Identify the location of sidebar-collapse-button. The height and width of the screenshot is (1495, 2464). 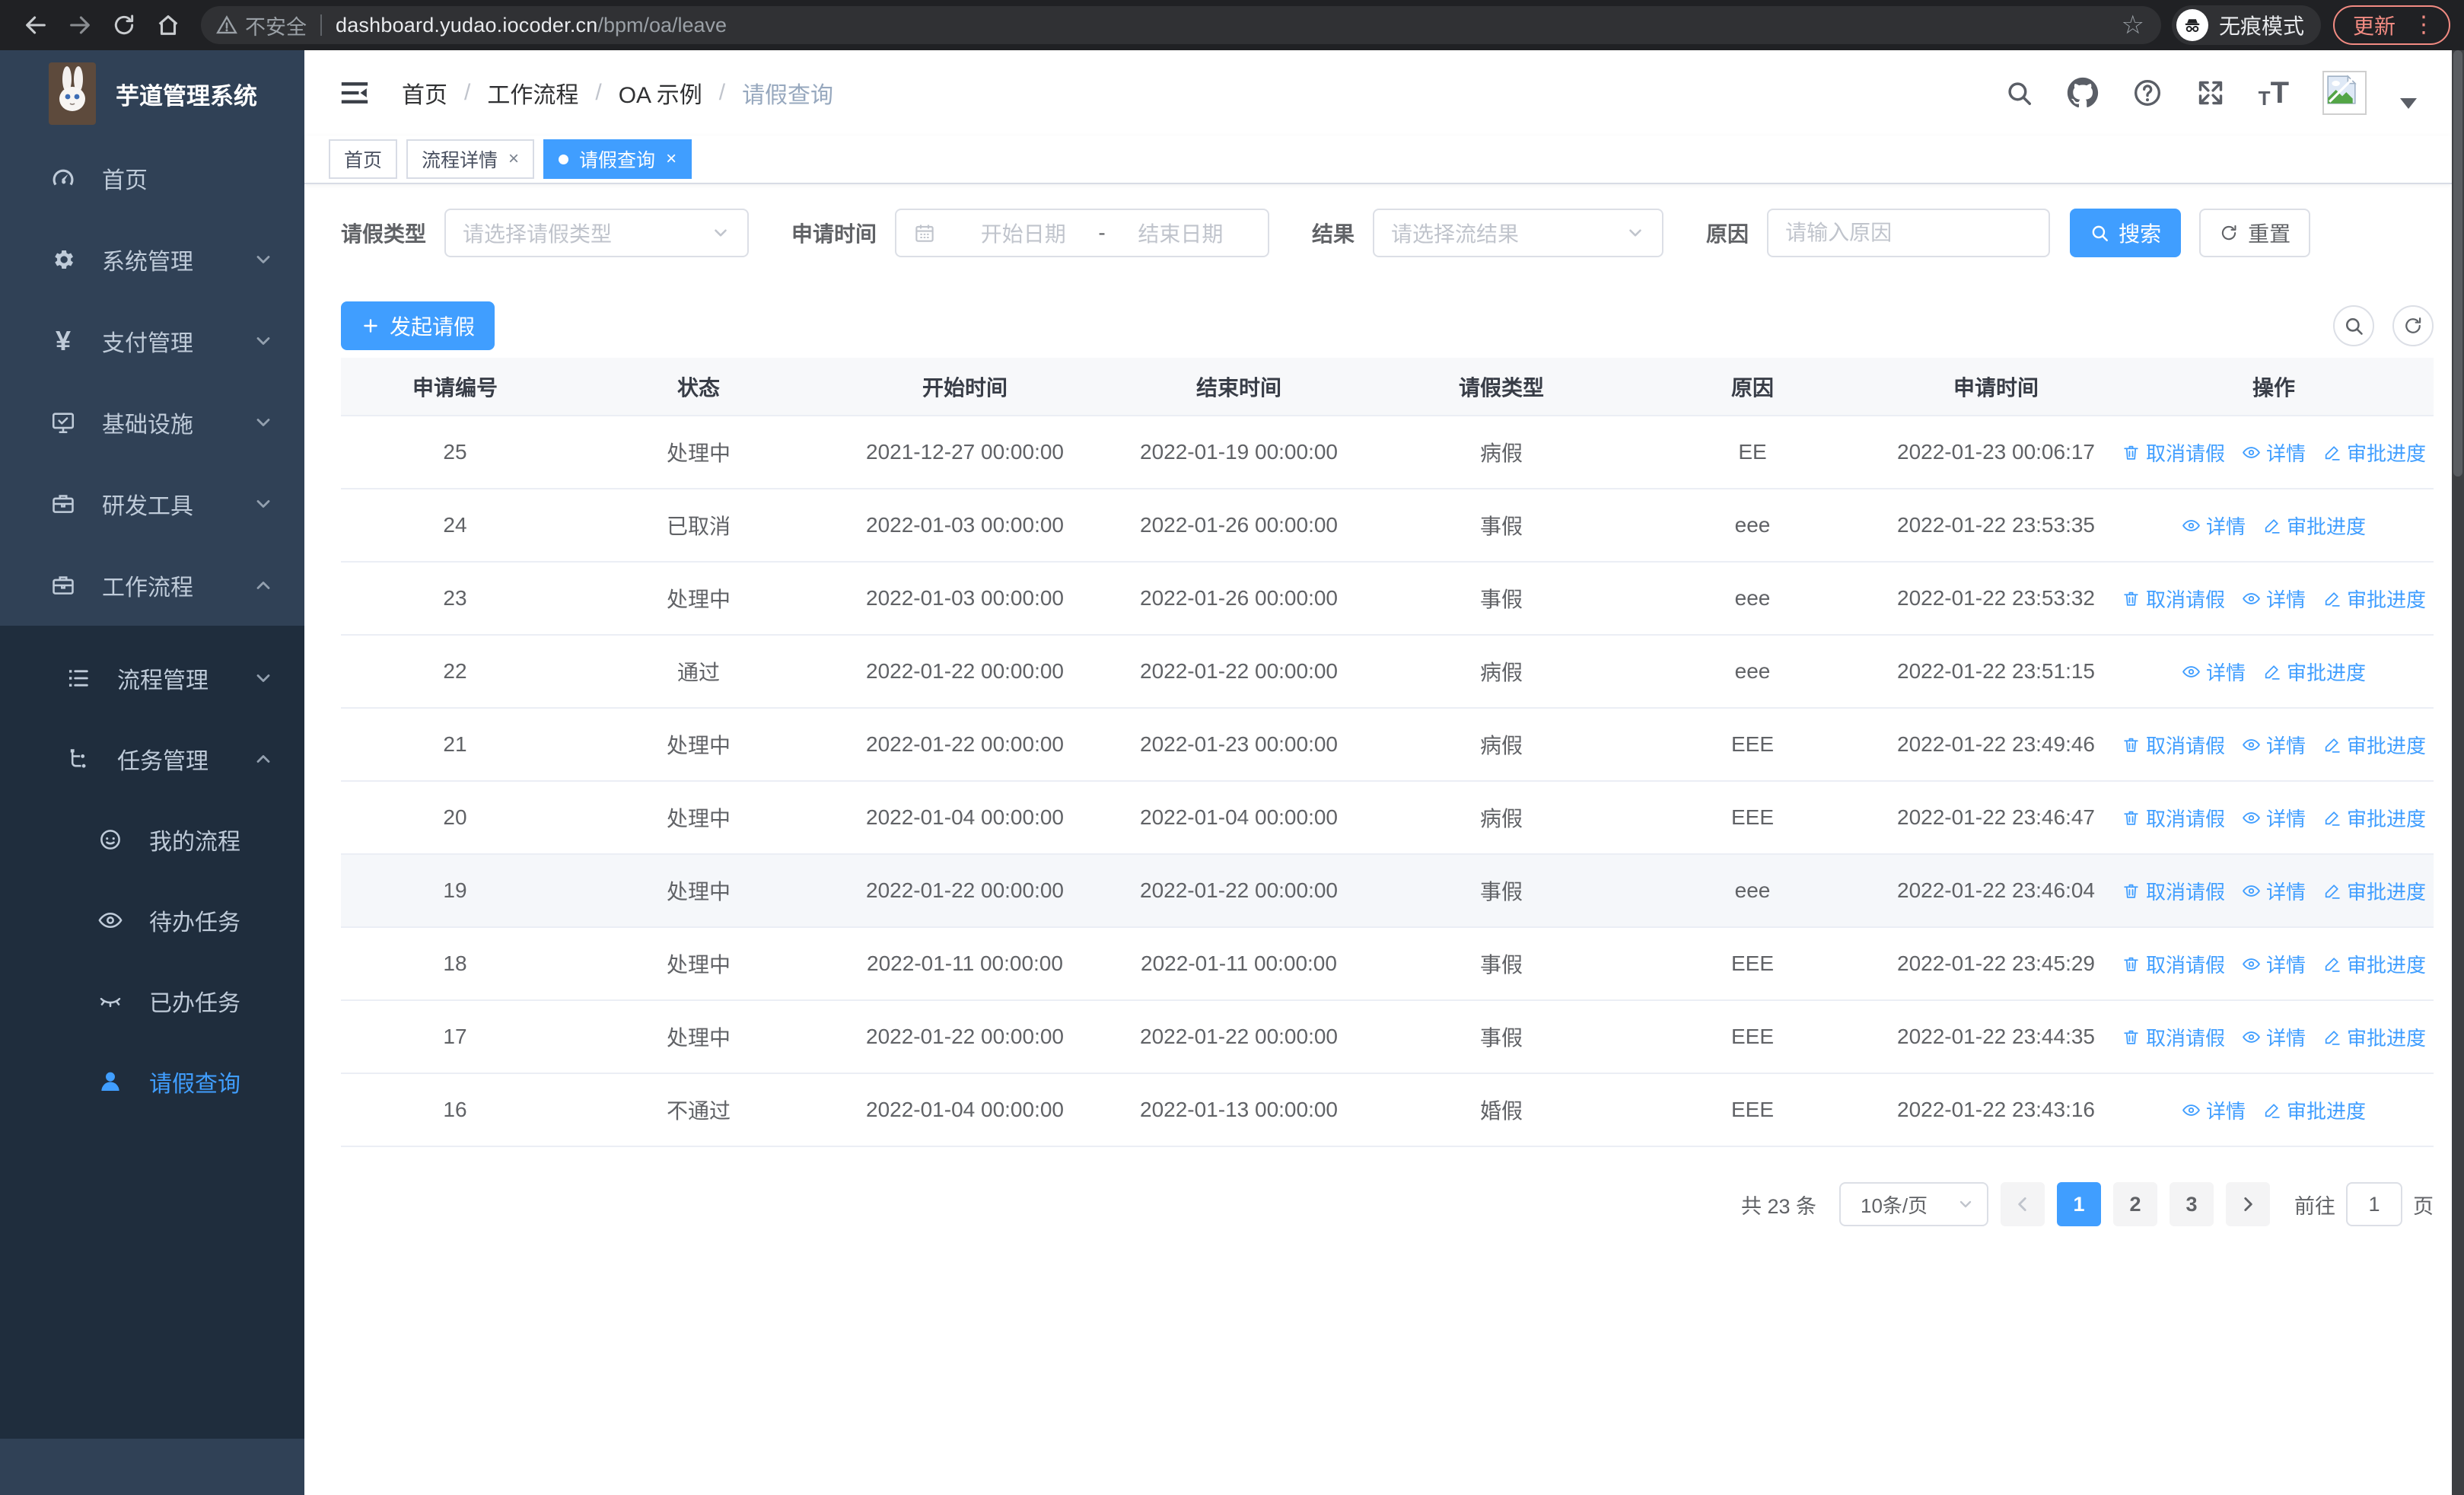
(354, 93).